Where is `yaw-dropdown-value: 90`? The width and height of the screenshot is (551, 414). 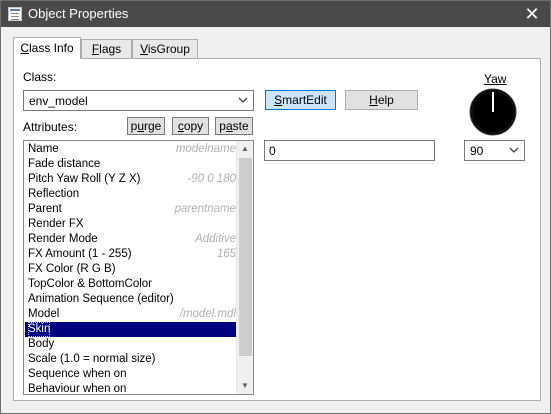 yaw-dropdown-value: 90 is located at coordinates (477, 151).